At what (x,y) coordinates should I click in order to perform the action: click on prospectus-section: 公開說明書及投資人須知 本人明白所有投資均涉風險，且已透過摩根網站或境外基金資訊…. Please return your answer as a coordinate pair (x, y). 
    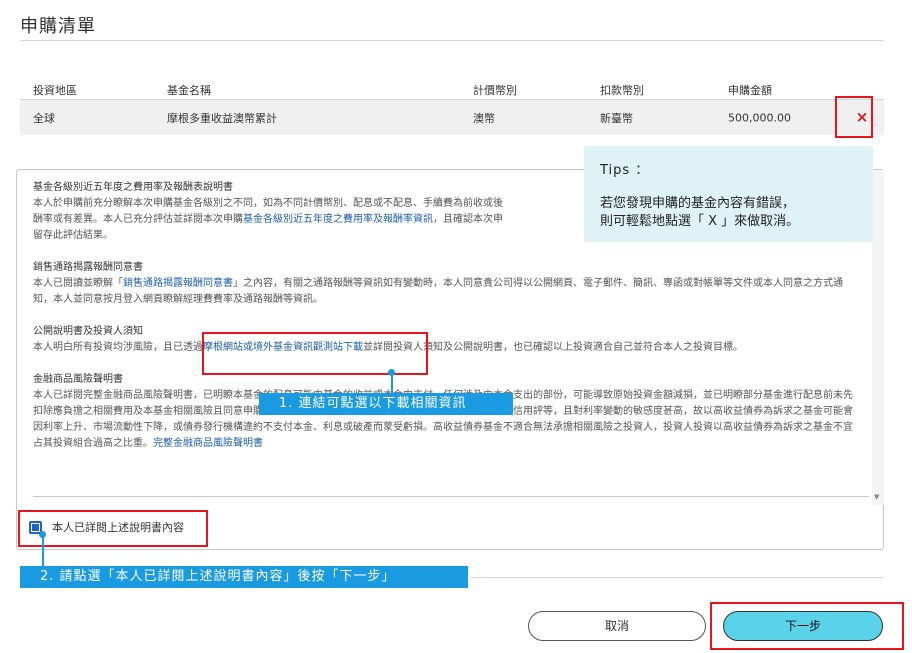
    Looking at the image, I should click on (447, 340).